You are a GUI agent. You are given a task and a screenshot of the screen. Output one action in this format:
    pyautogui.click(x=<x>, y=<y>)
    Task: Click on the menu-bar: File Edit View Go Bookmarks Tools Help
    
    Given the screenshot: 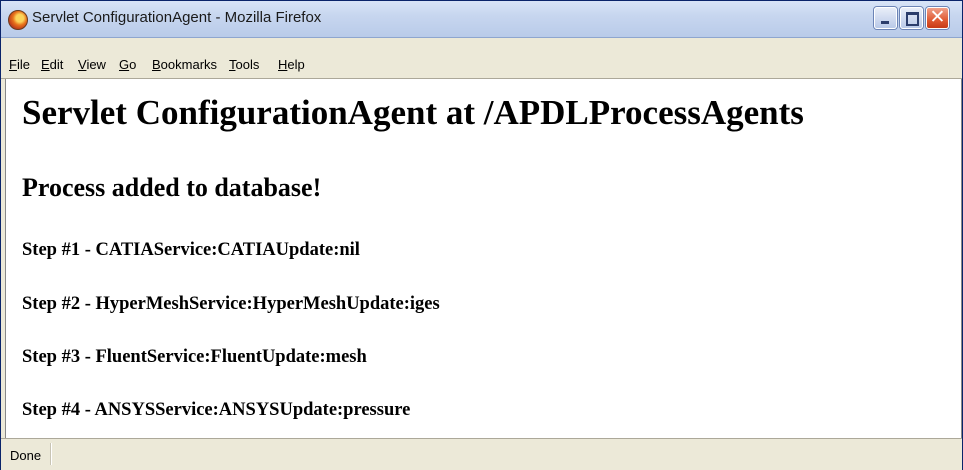 What is the action you would take?
    pyautogui.click(x=481, y=65)
    